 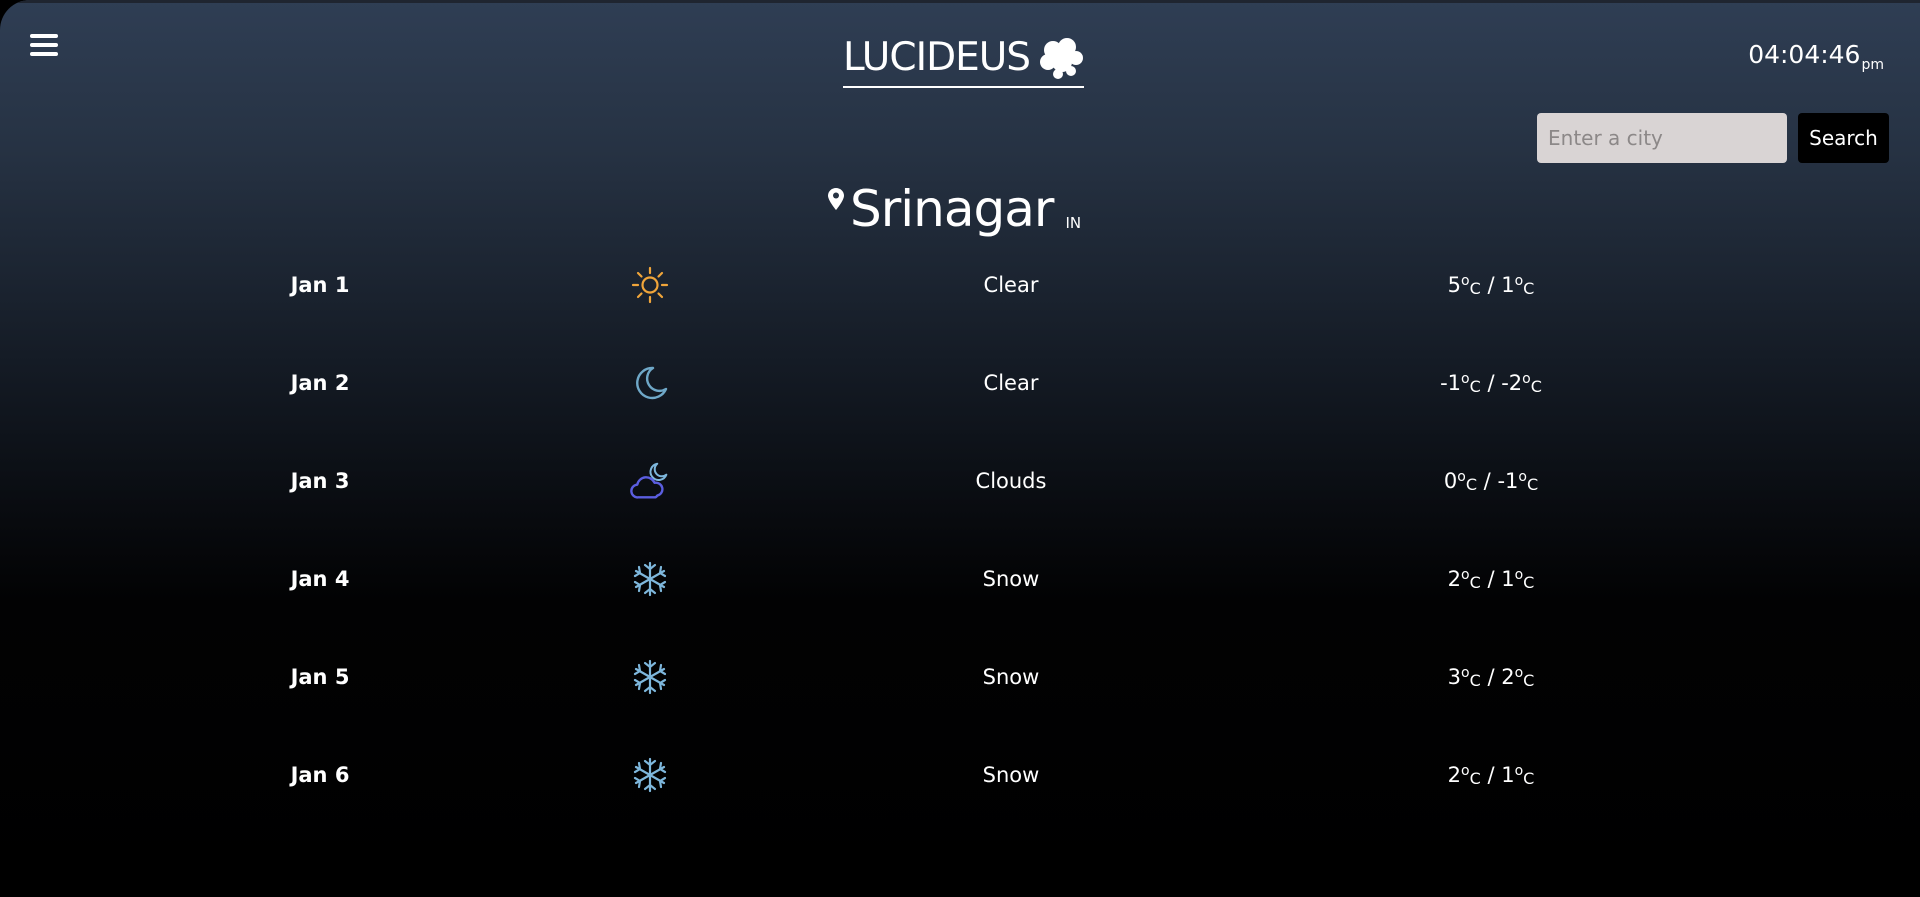 What do you see at coordinates (1512, 383) in the screenshot?
I see `temp-low: -2` at bounding box center [1512, 383].